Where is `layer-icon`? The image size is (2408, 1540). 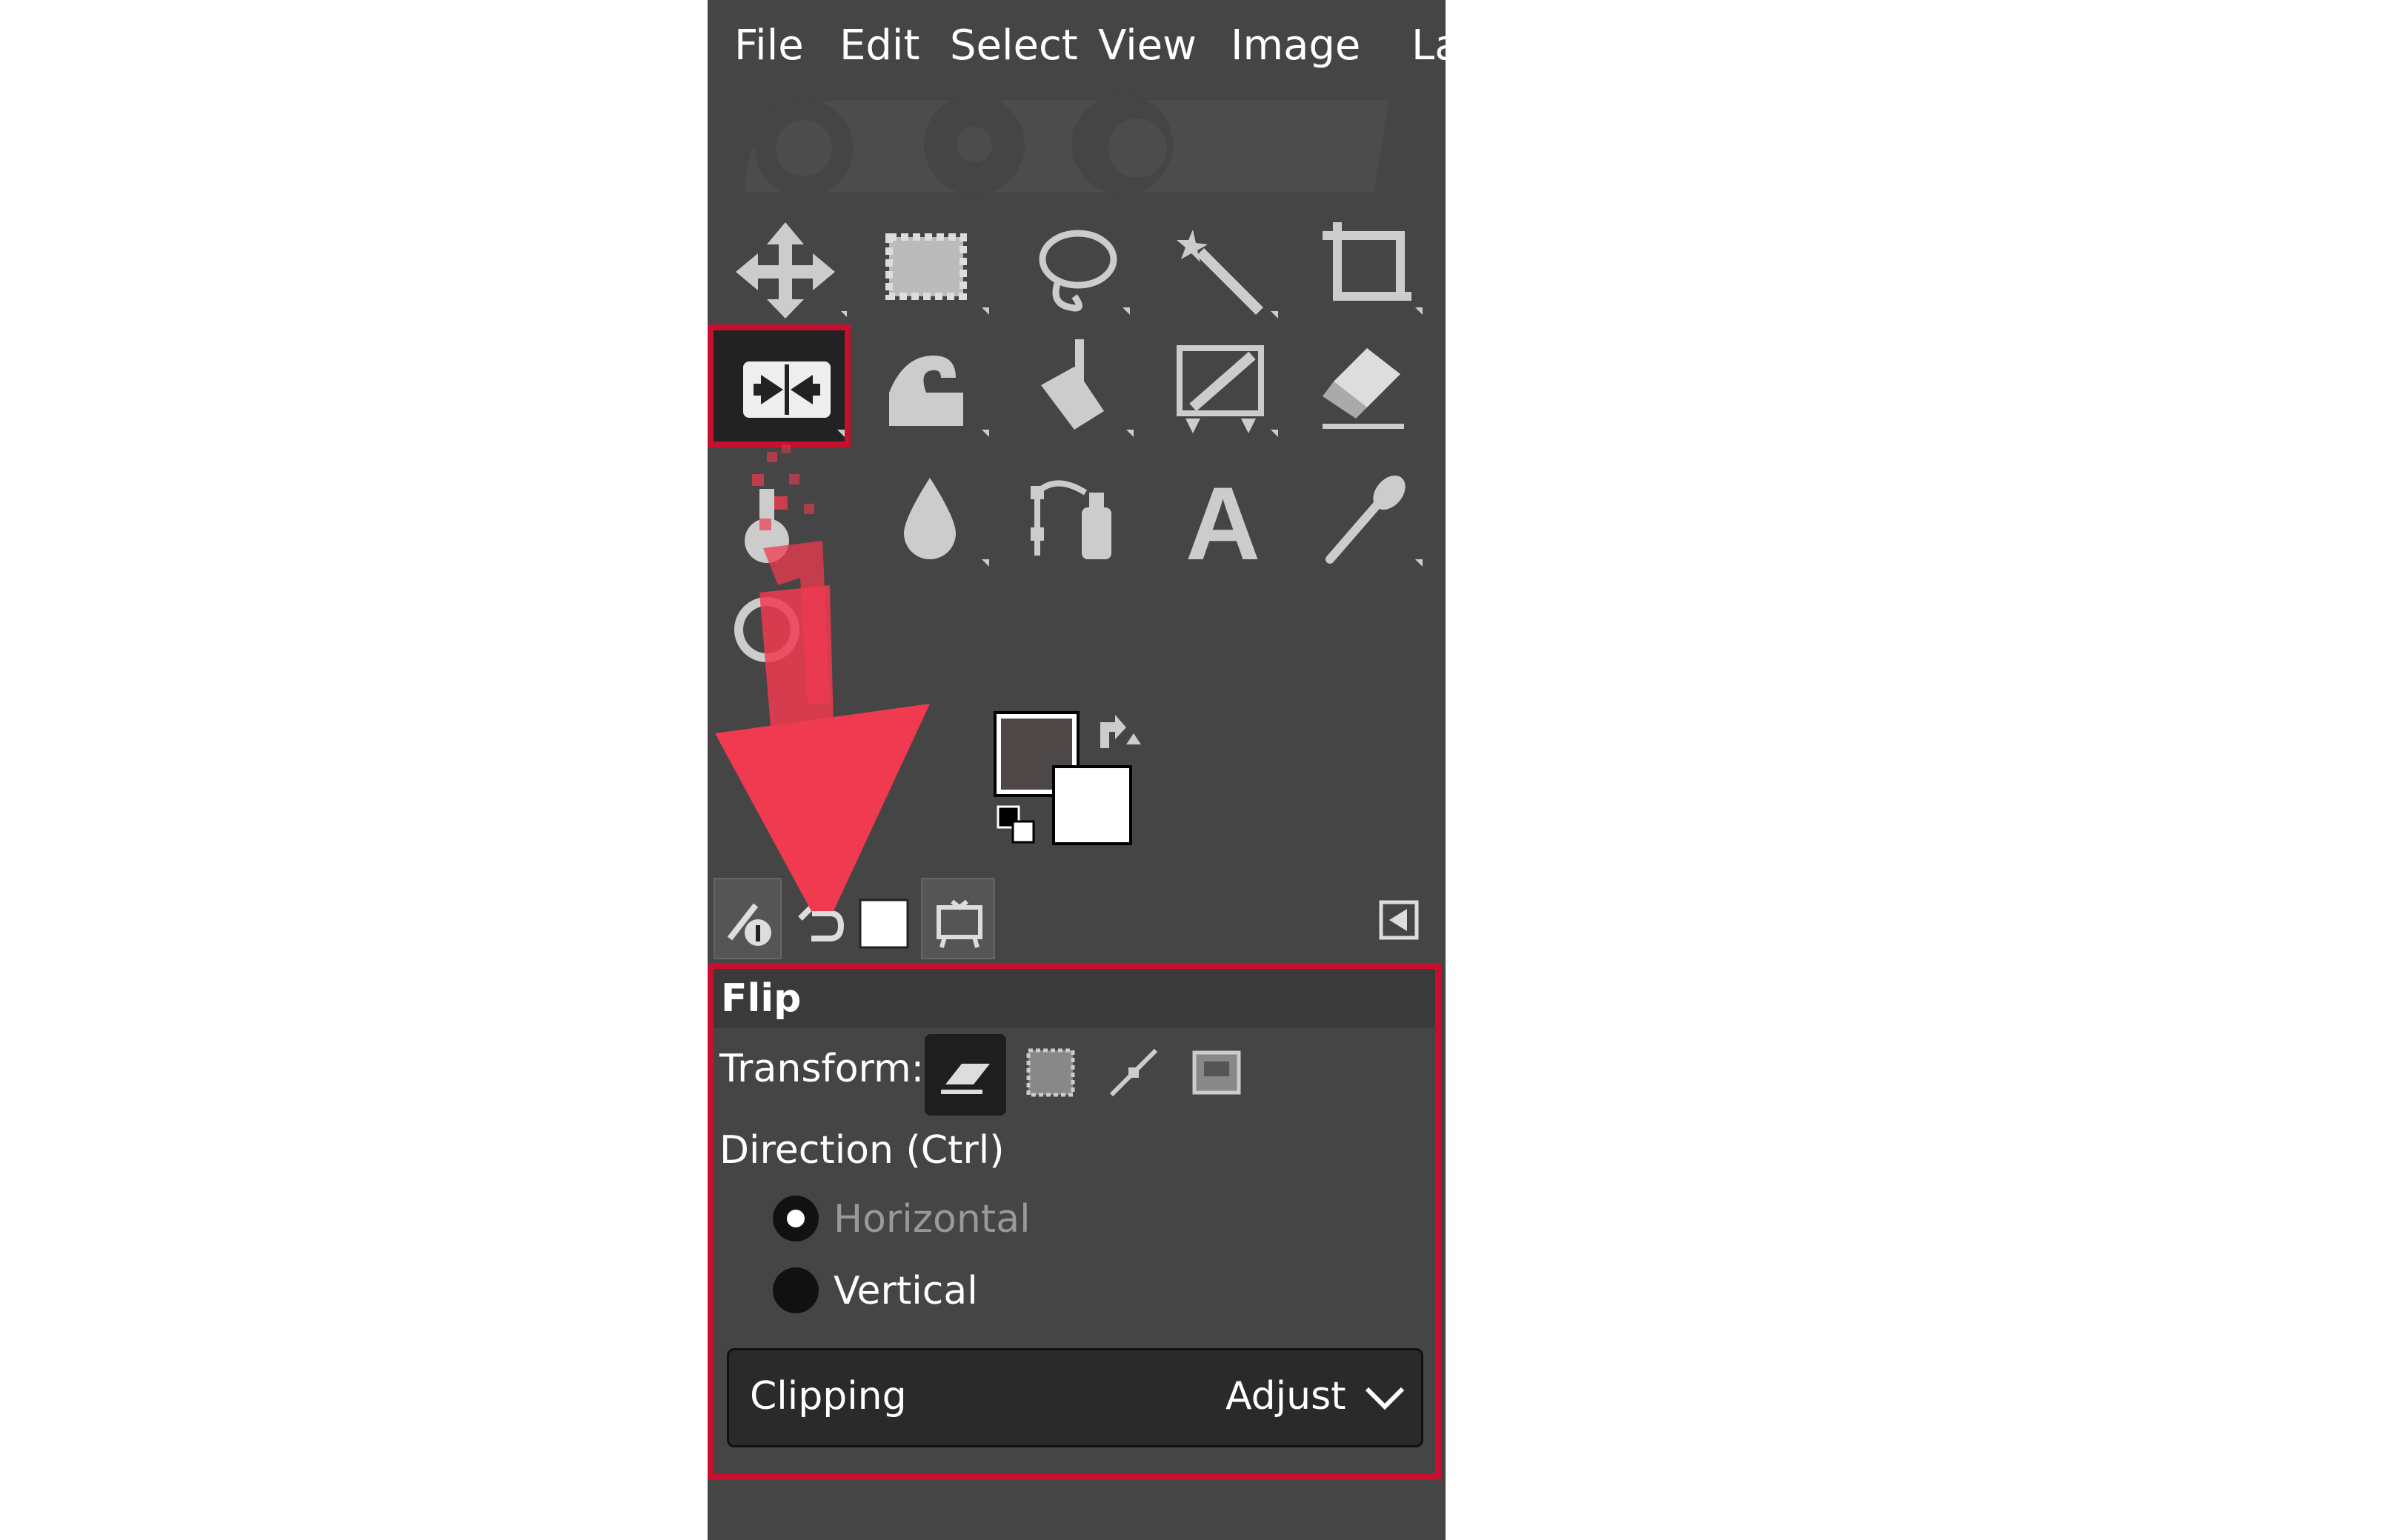 layer-icon is located at coordinates (965, 1079).